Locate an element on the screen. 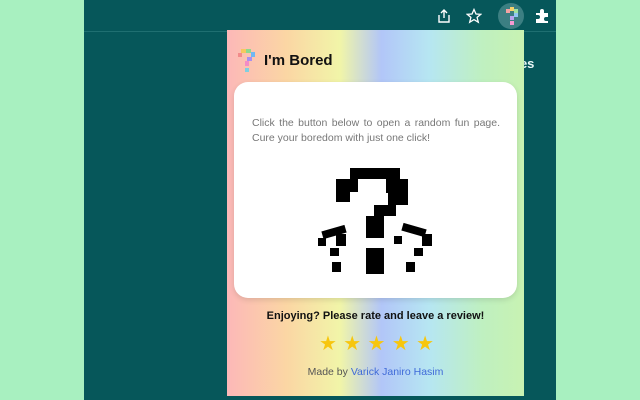 This screenshot has height=400, width=640. credit-line: Made by Varick Janiro Hasim is located at coordinates (375, 372).